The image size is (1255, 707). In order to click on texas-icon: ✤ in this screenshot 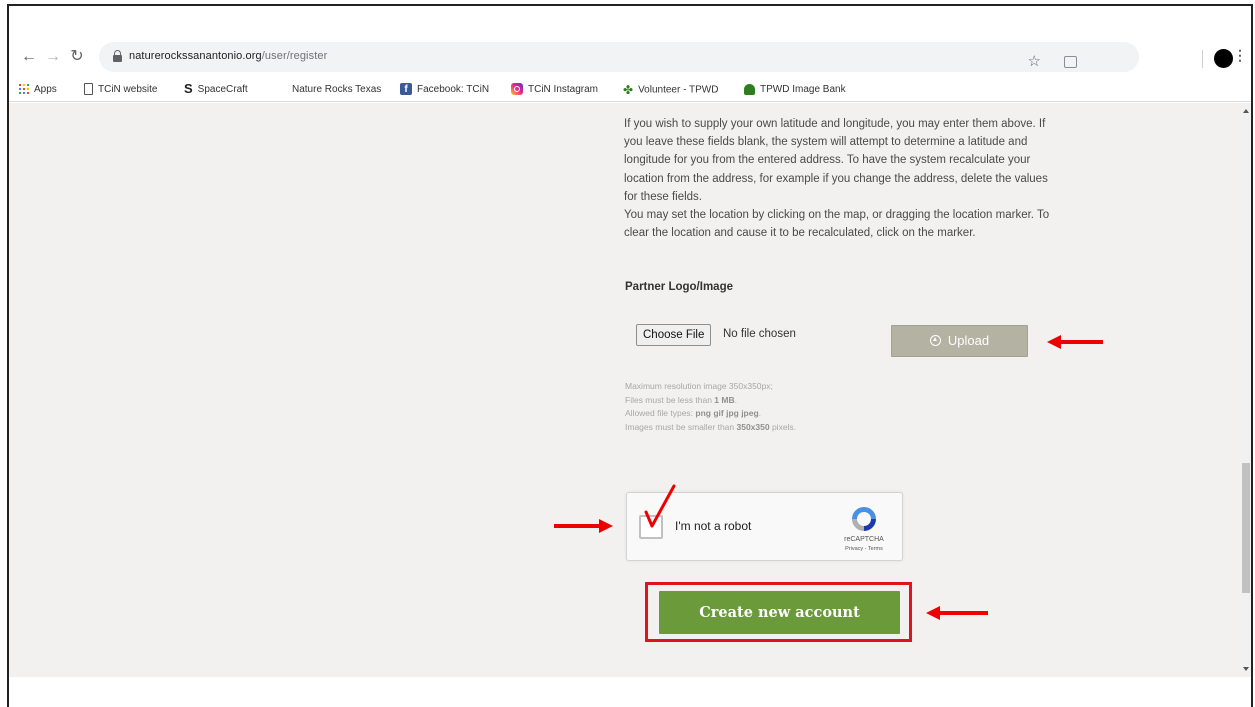, I will do `click(628, 90)`.